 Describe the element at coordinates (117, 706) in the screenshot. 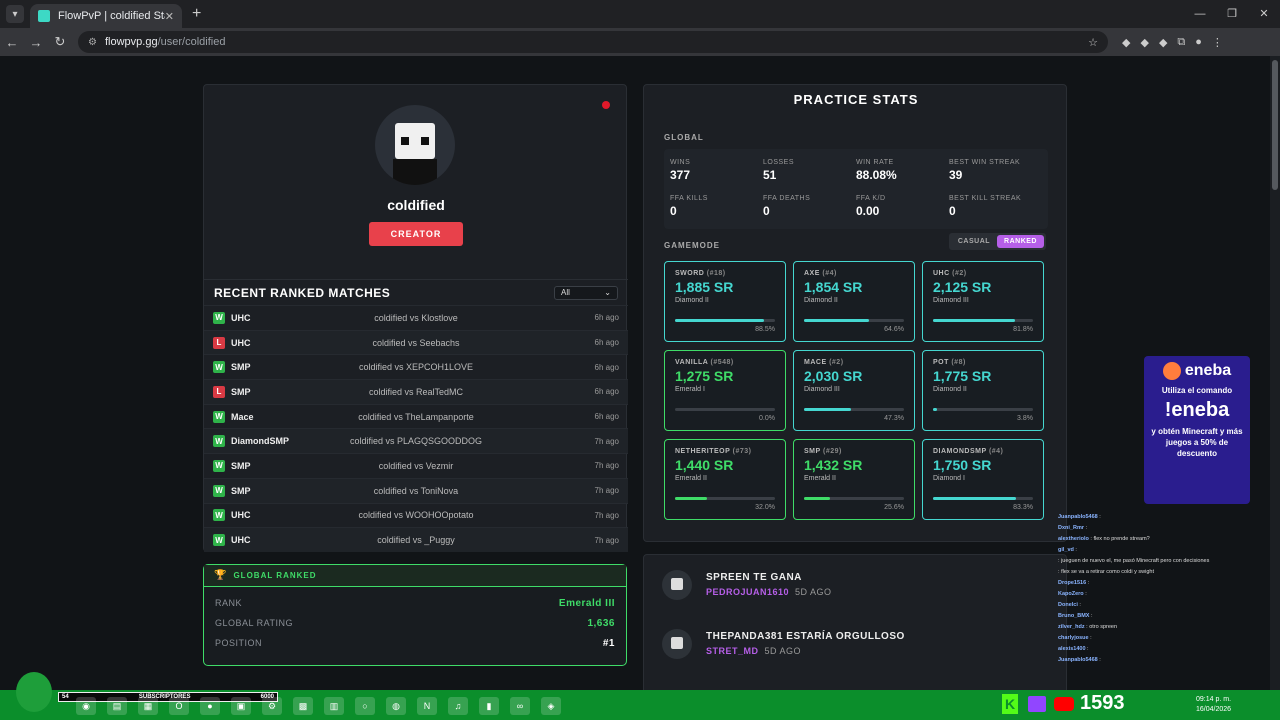

I see `explorer-app-icon: ▤` at that location.